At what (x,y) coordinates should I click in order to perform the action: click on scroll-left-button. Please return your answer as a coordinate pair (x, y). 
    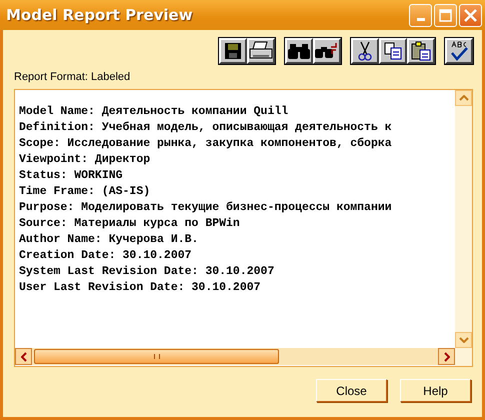
    Looking at the image, I should click on (23, 356).